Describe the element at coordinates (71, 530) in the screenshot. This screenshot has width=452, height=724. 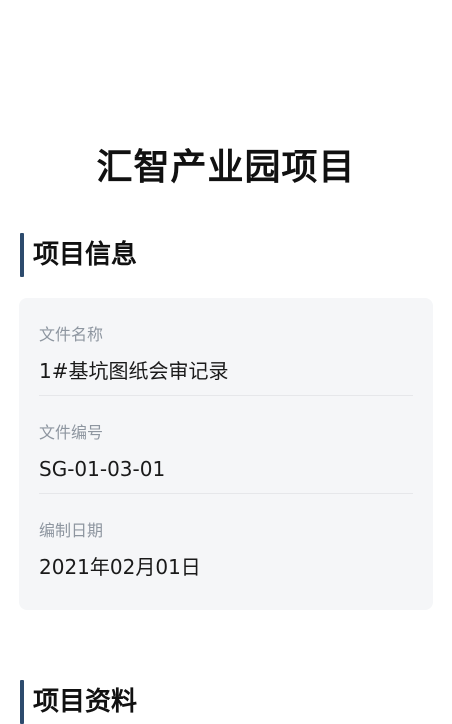
I see `prepared-date-label: 编制日期` at that location.